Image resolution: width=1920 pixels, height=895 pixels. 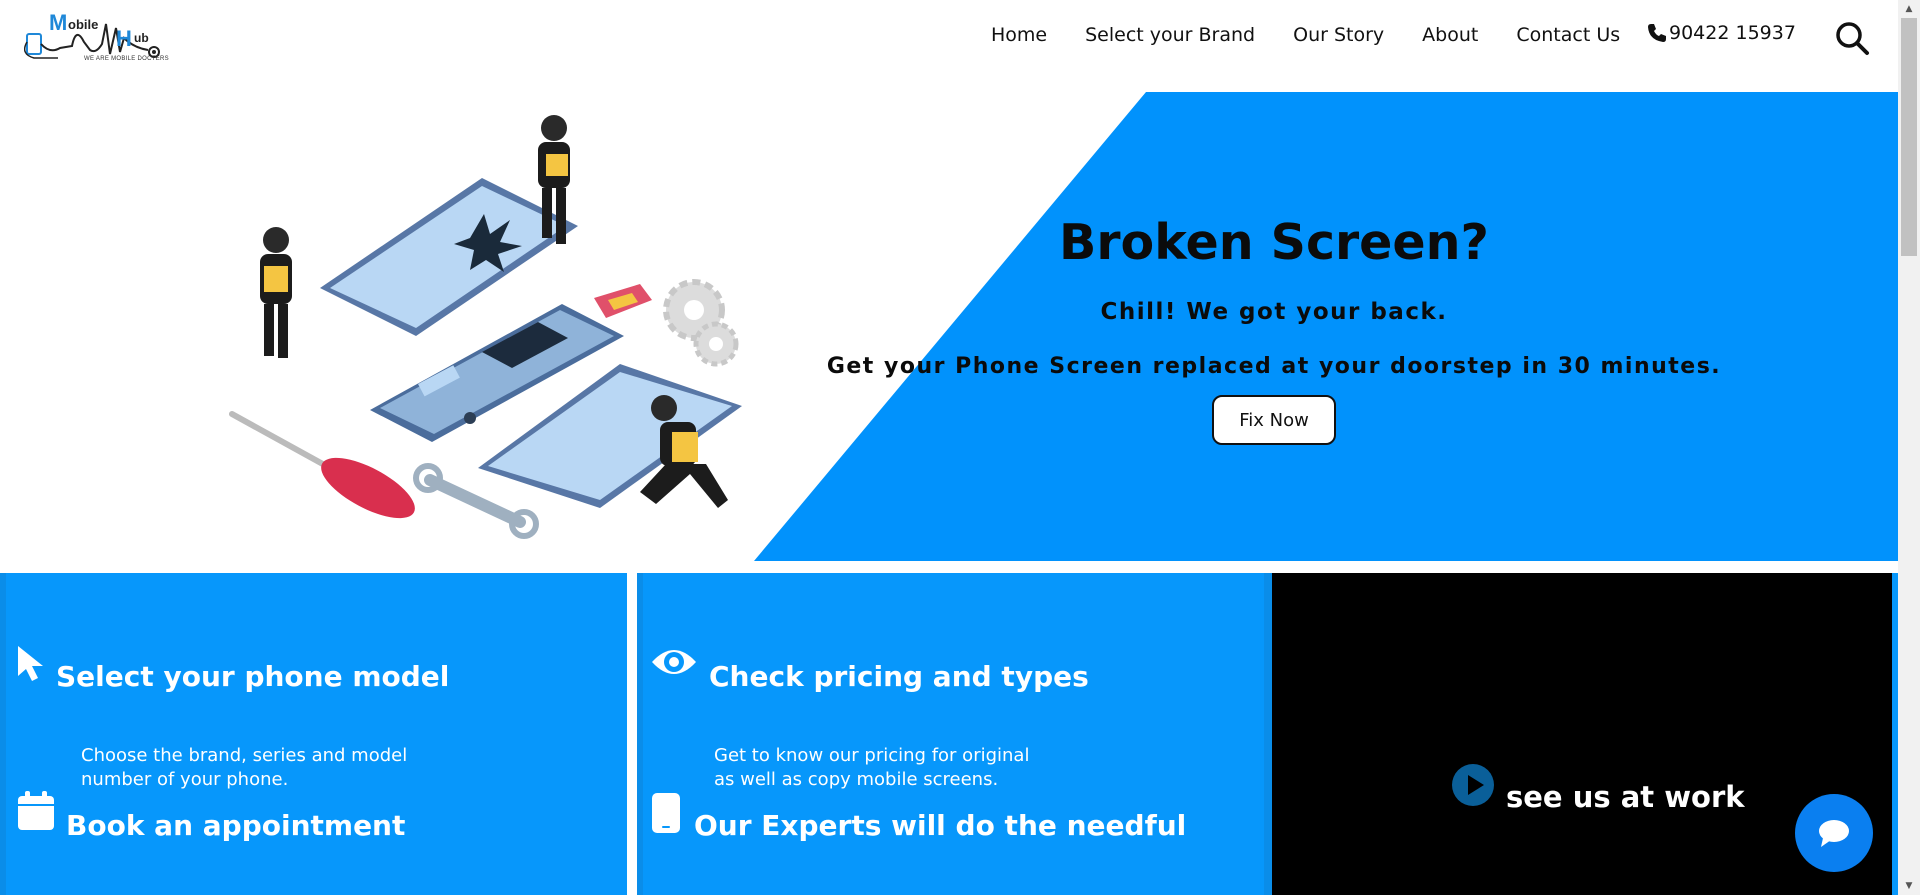 I want to click on feature-column-middle, so click(x=954, y=734).